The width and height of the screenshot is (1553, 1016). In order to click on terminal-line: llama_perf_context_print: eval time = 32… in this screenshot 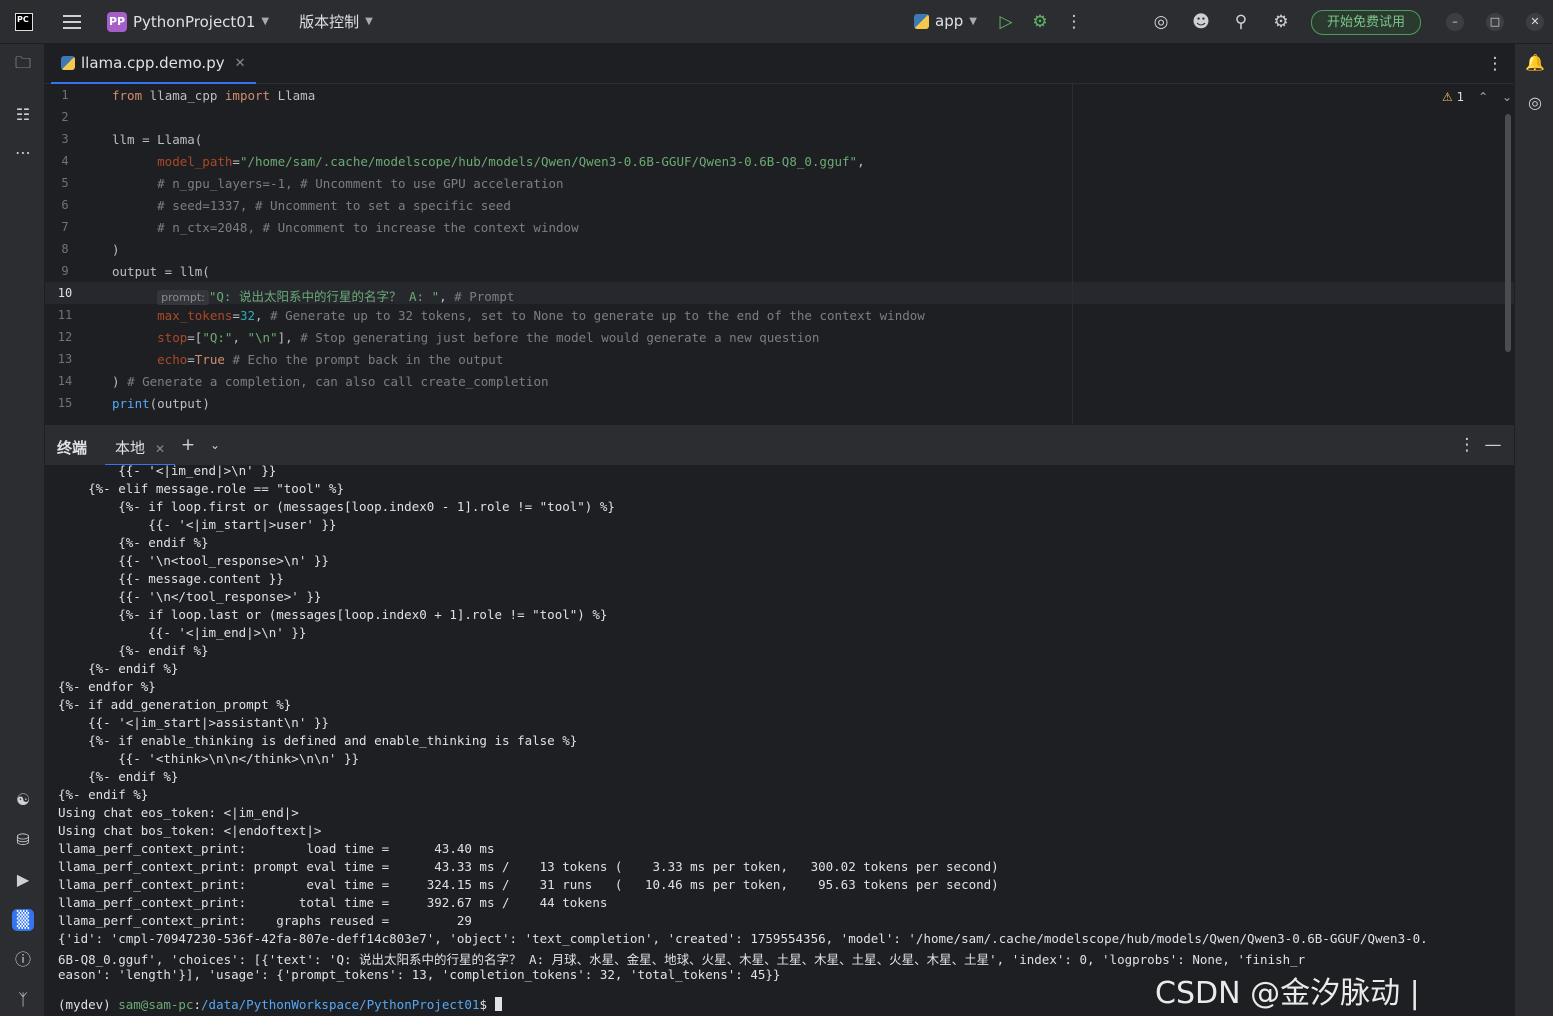, I will do `click(528, 884)`.